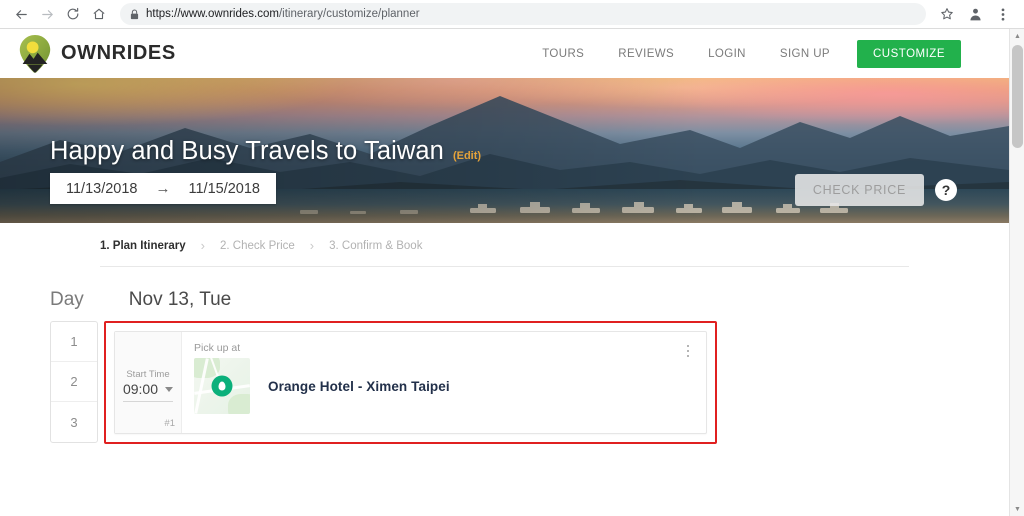 The height and width of the screenshot is (516, 1024). I want to click on day-header: Day Nov 13, Tue, so click(504, 294).